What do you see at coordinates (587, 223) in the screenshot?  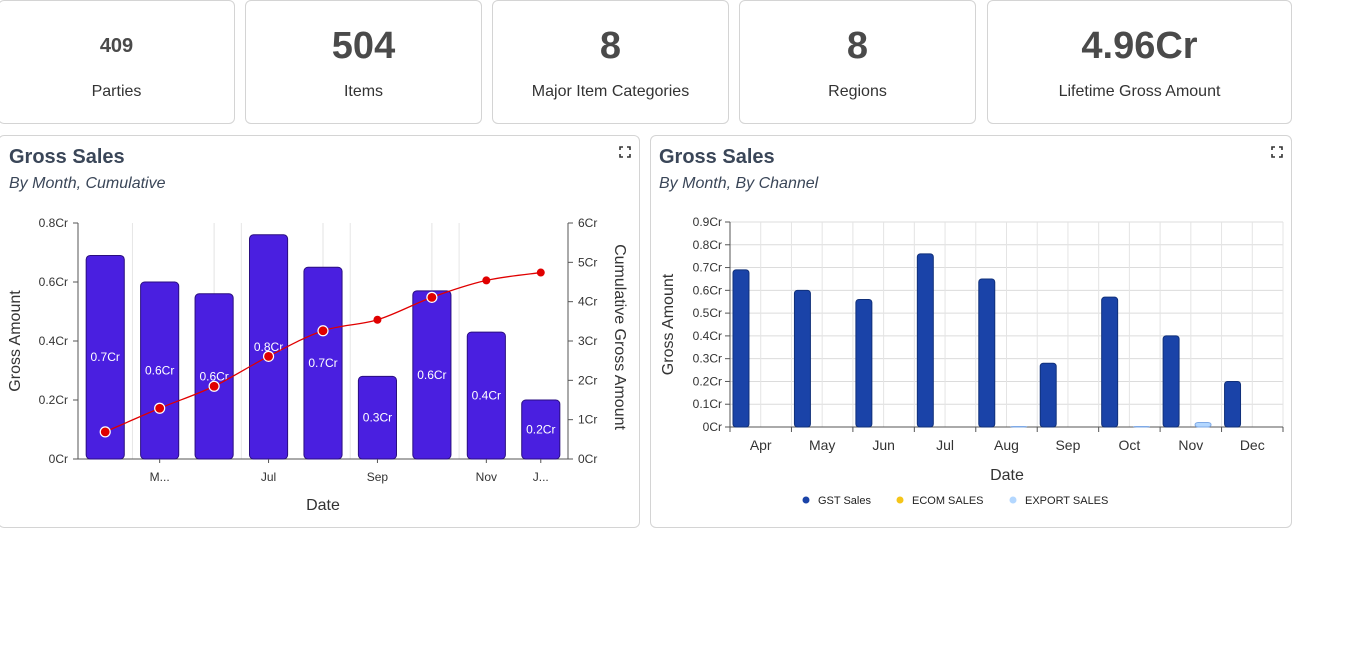 I see `y2-tick-label: 6Cr` at bounding box center [587, 223].